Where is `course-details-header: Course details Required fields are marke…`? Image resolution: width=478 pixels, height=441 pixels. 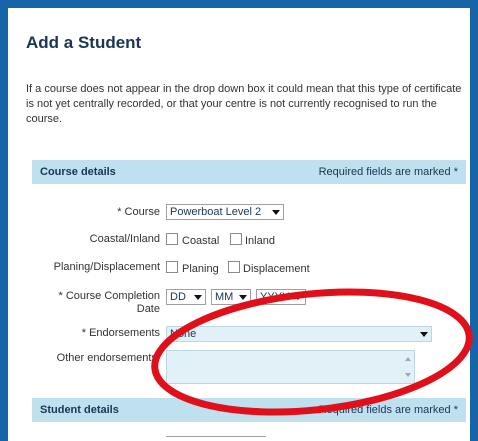
course-details-header: Course details Required fields are marke… is located at coordinates (249, 172).